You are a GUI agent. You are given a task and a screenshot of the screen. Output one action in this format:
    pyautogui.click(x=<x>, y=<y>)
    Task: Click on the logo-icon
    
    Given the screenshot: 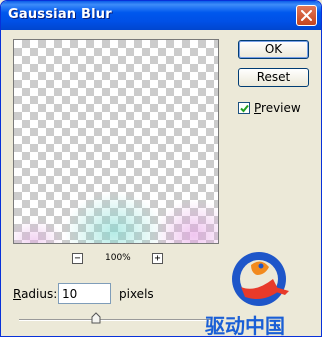 What is the action you would take?
    pyautogui.click(x=260, y=279)
    